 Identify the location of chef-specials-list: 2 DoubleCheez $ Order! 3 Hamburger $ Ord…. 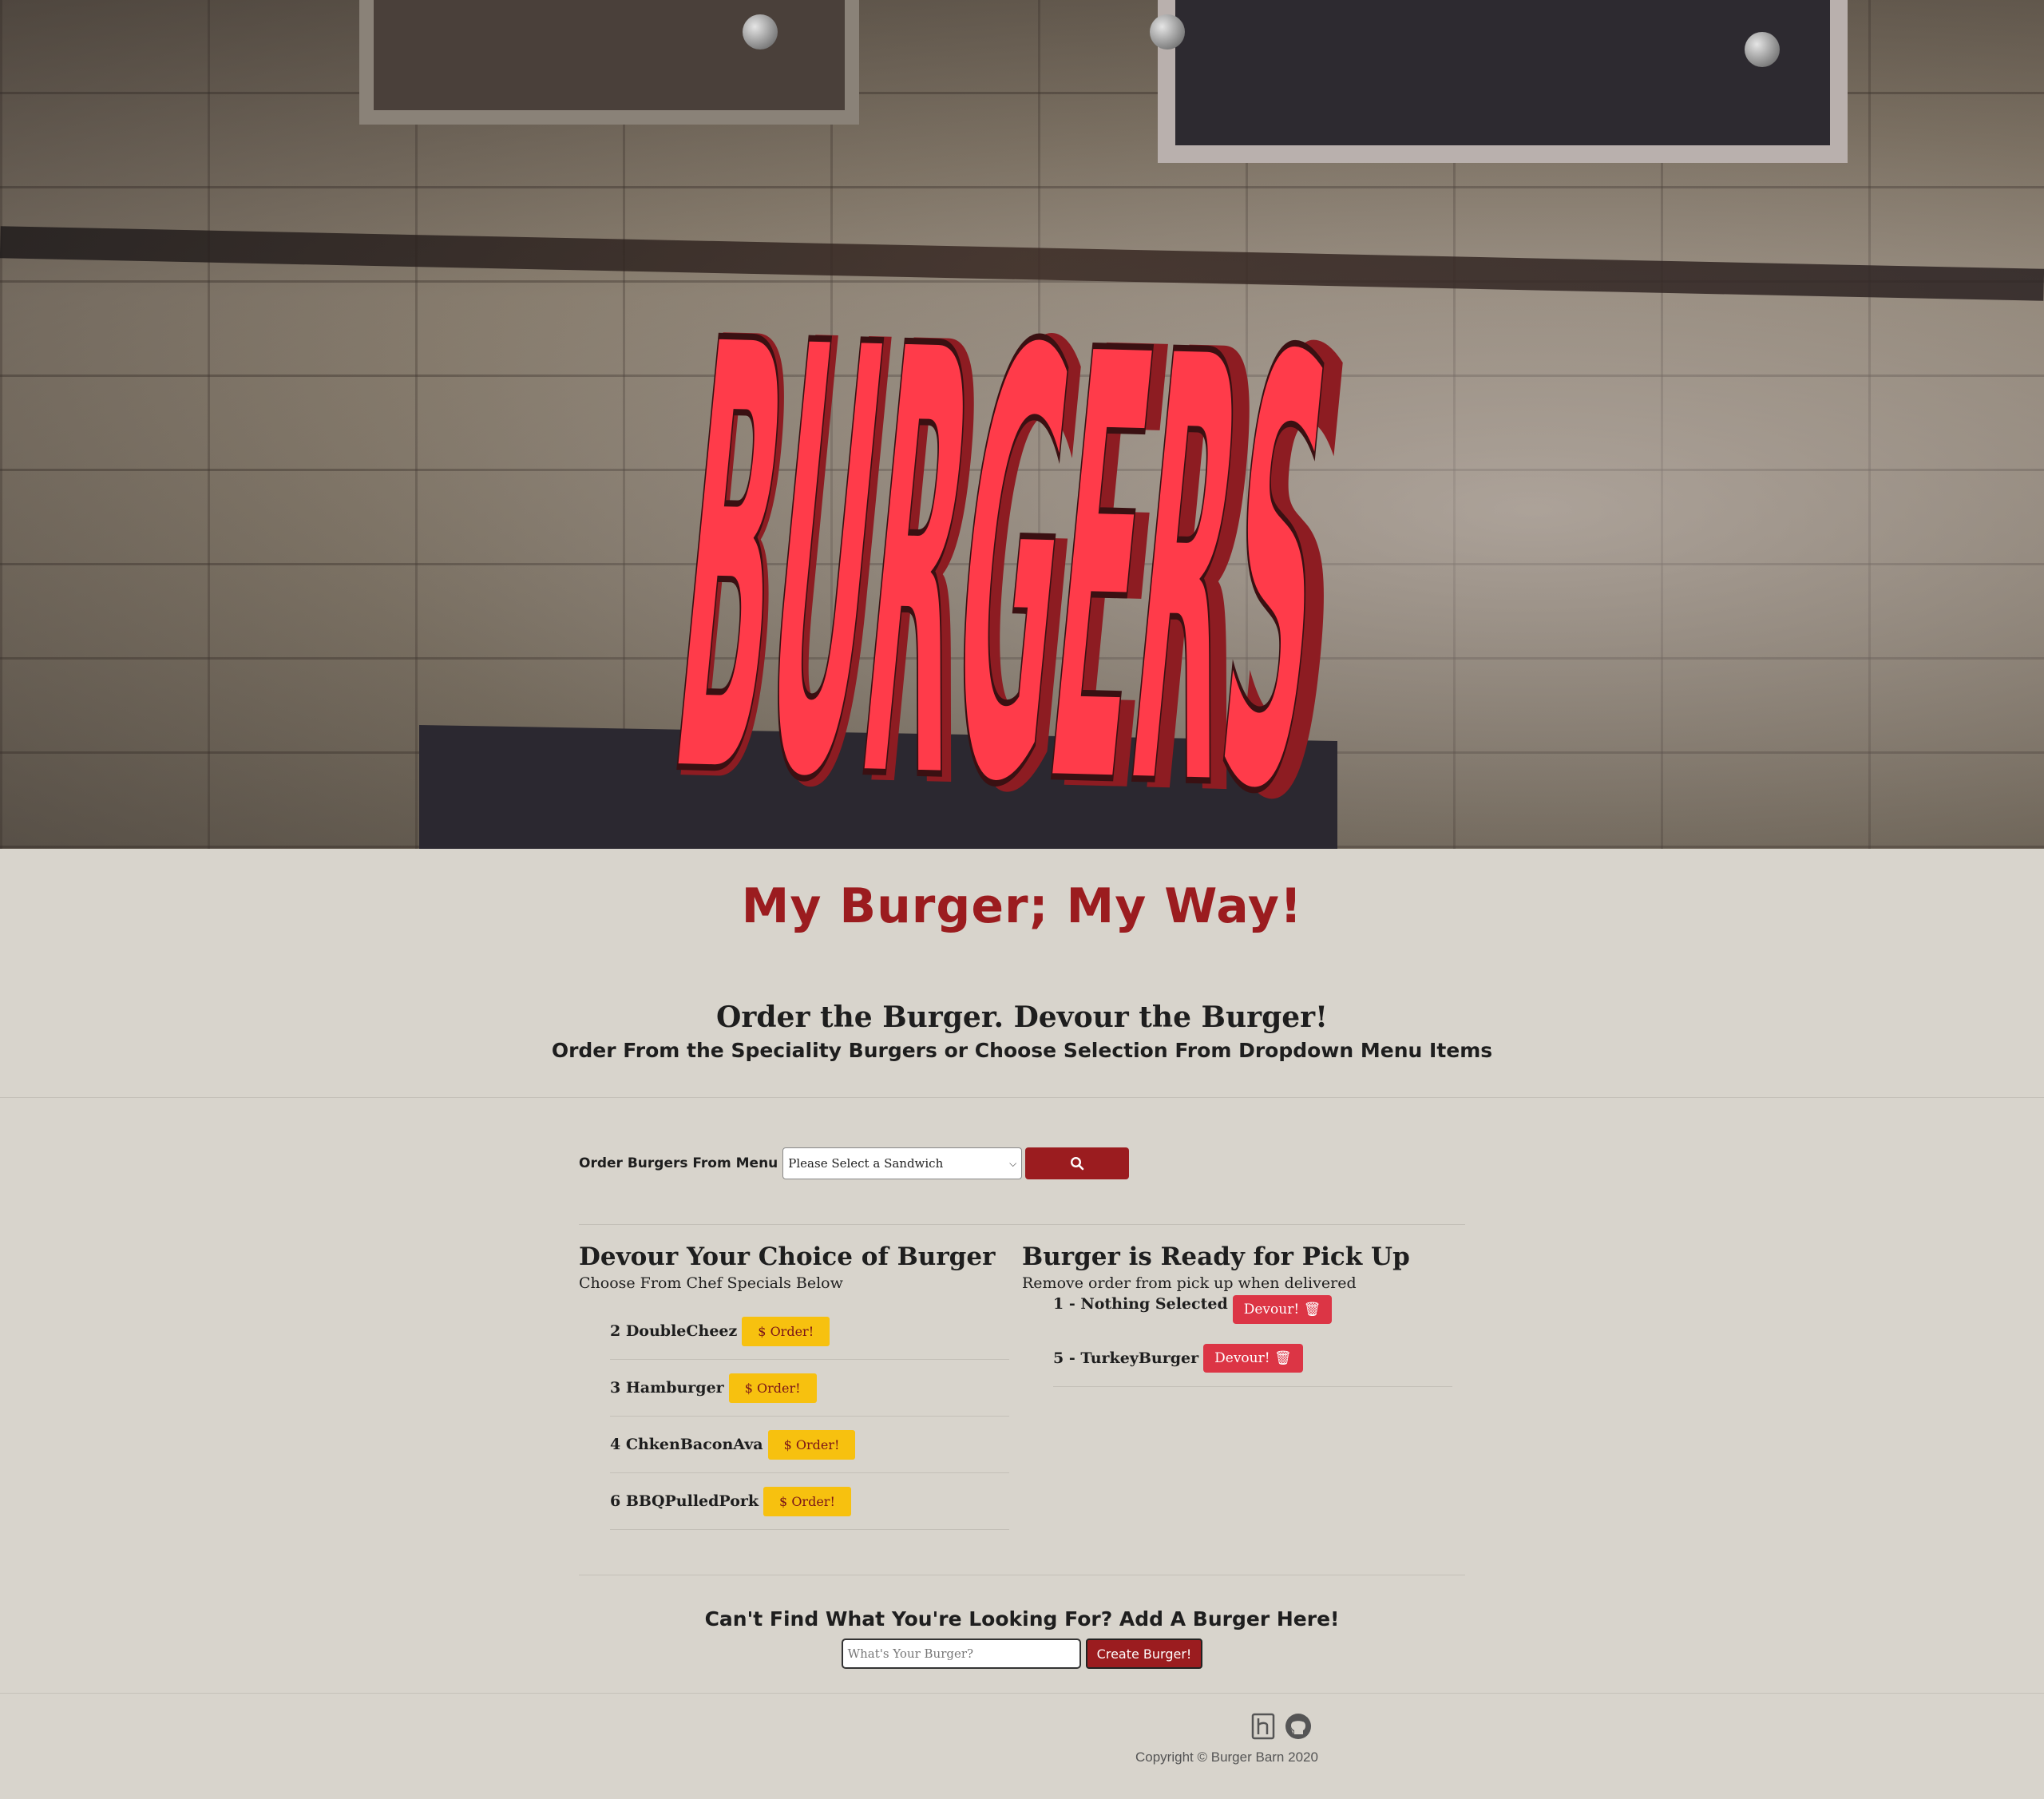
(809, 1417).